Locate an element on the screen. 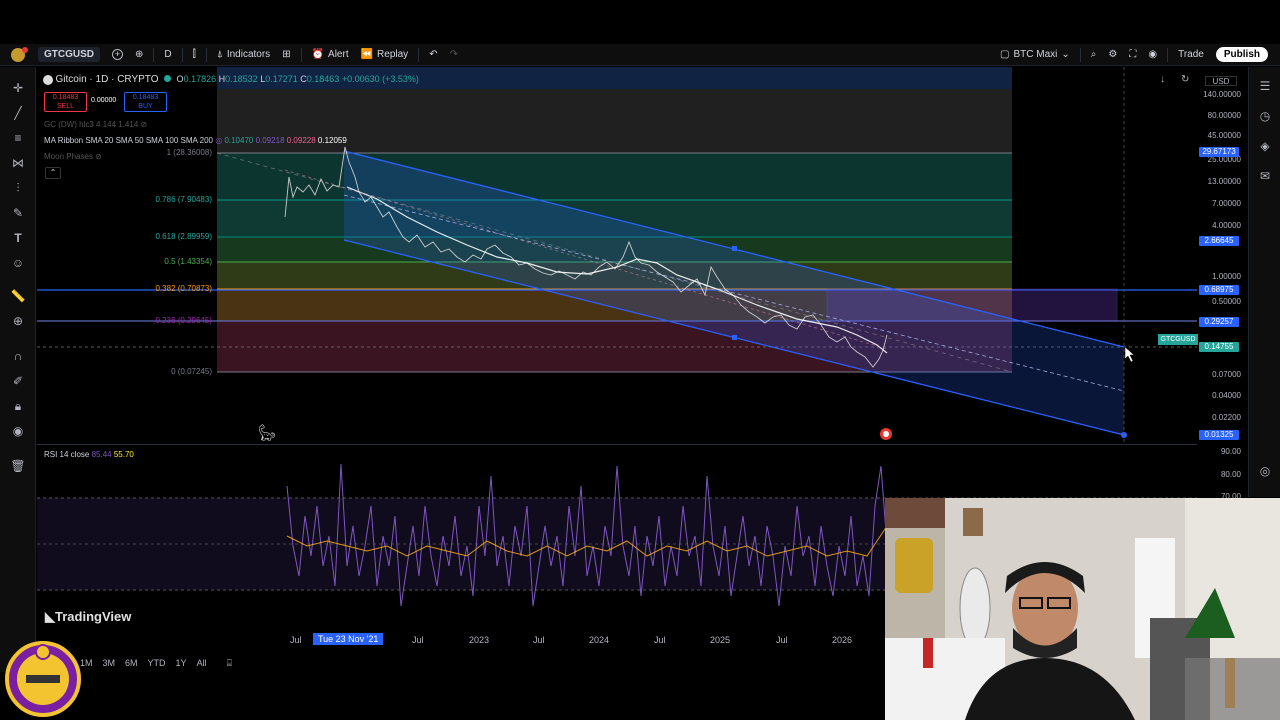 The height and width of the screenshot is (720, 1280). watchlist-button: ☰ is located at coordinates (1265, 86).